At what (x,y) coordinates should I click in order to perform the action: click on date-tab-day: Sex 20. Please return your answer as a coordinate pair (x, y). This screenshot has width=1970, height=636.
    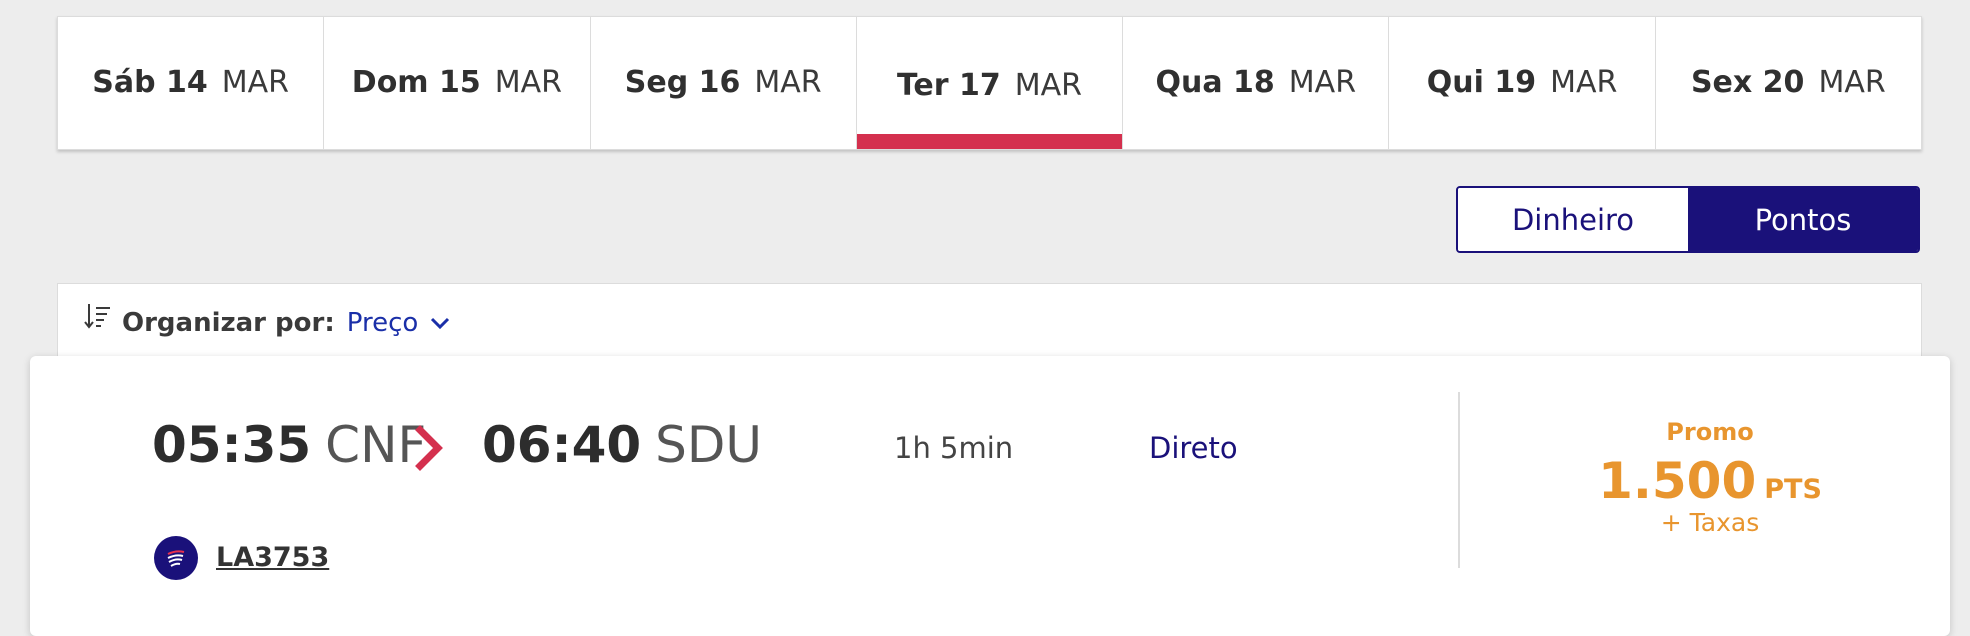
    Looking at the image, I should click on (1747, 82).